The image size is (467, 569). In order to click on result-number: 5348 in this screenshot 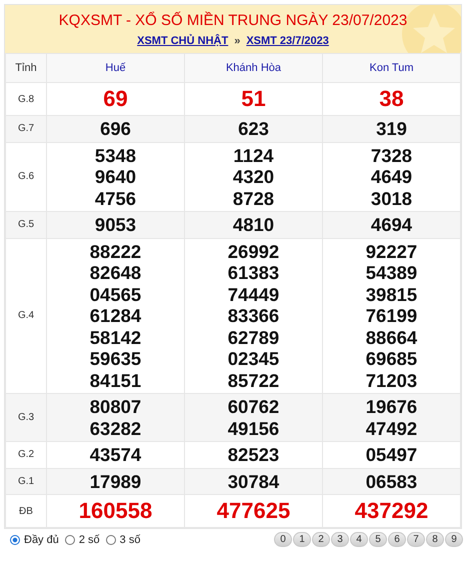, I will do `click(116, 155)`.